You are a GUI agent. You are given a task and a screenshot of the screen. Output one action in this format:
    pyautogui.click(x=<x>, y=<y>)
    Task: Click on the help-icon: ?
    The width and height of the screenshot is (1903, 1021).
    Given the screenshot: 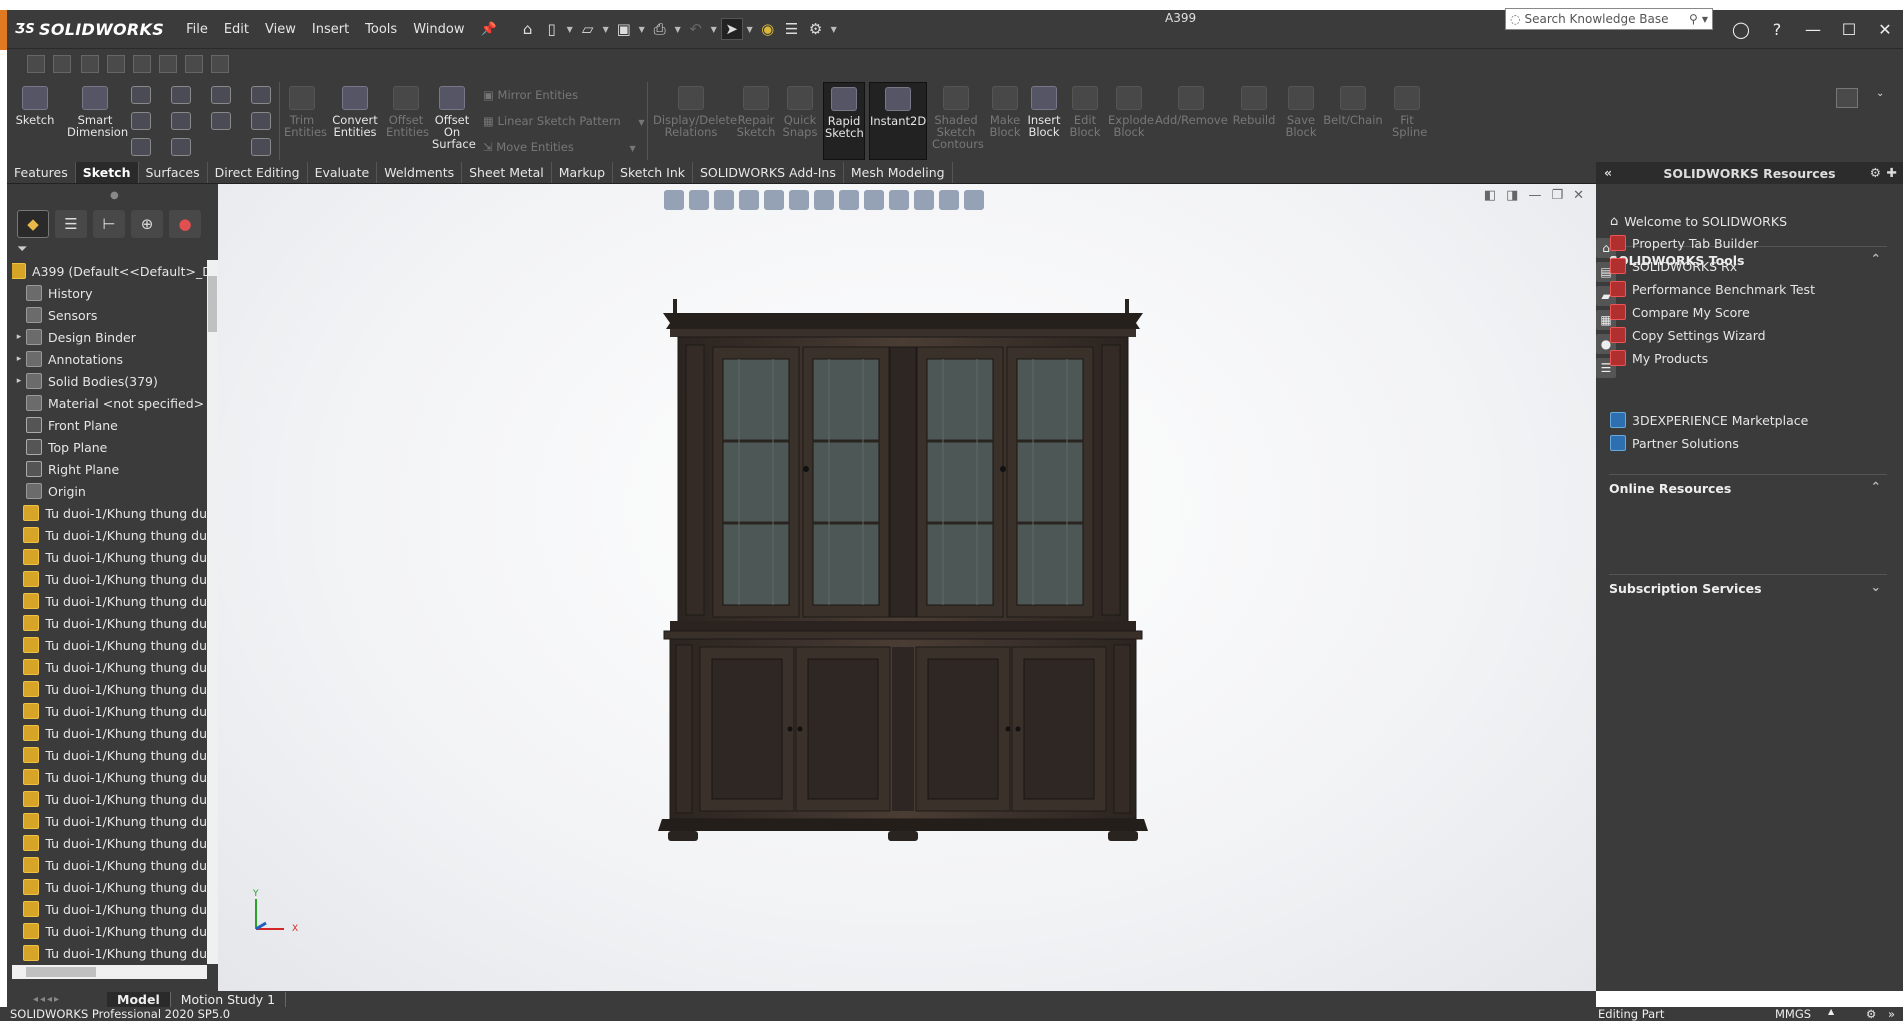 What is the action you would take?
    pyautogui.click(x=1777, y=29)
    